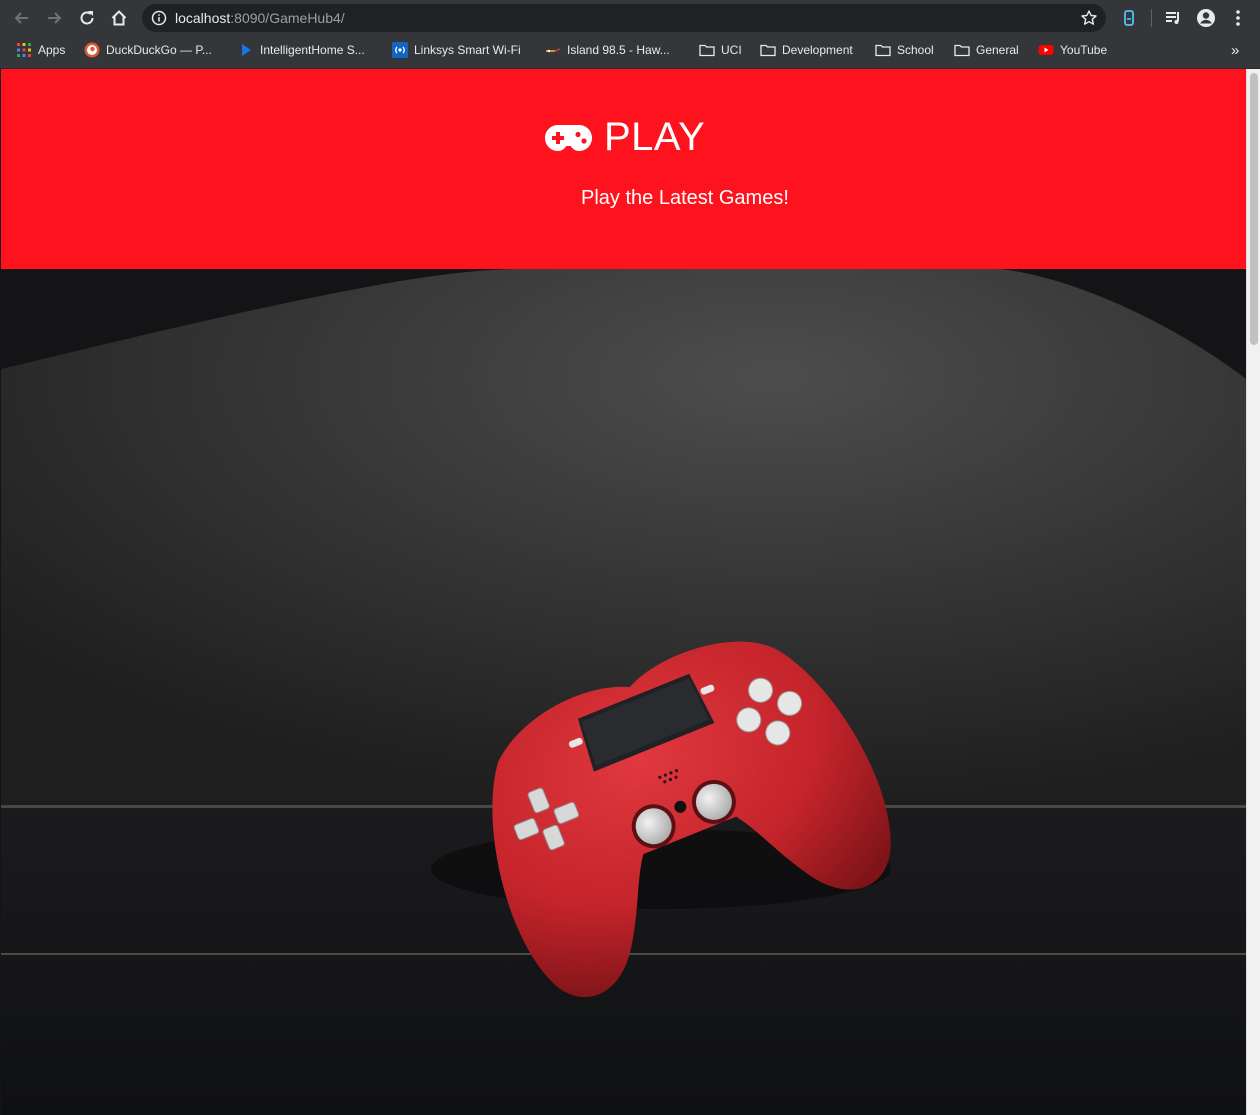 The image size is (1260, 1115). Describe the element at coordinates (1235, 50) in the screenshot. I see `bookmarks-overflow-button: »` at that location.